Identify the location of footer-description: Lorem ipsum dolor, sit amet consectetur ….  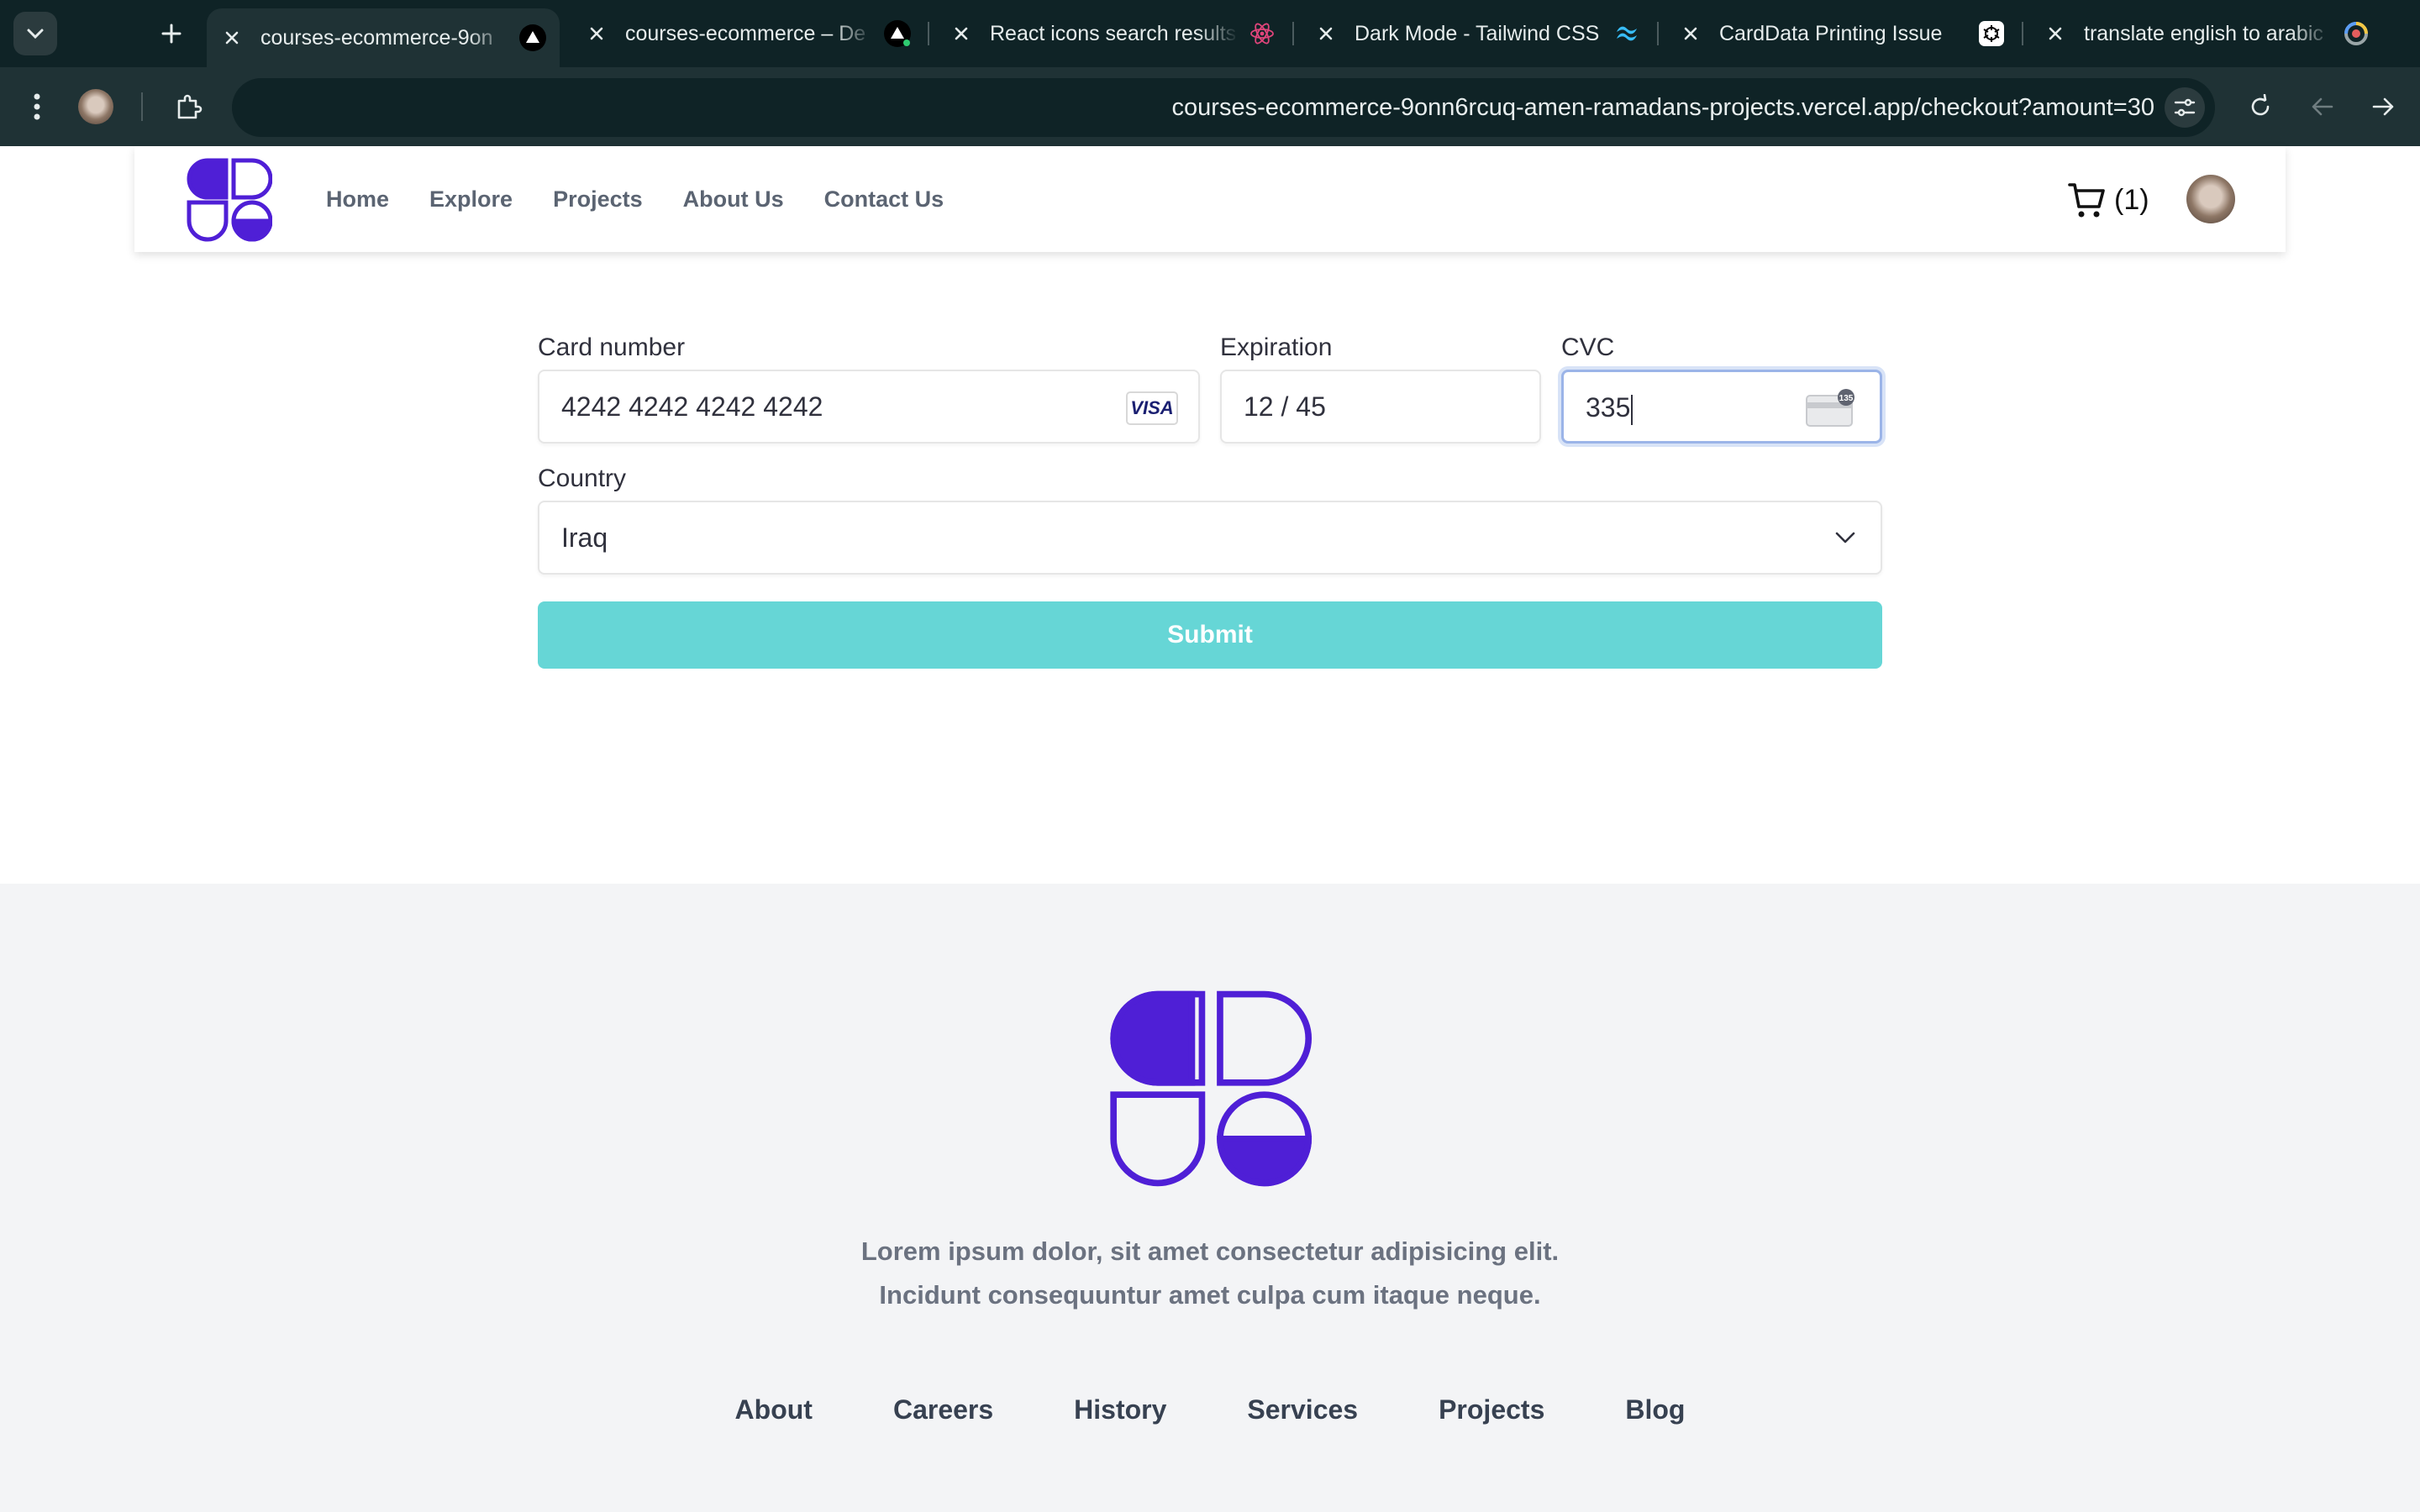
(1210, 1273).